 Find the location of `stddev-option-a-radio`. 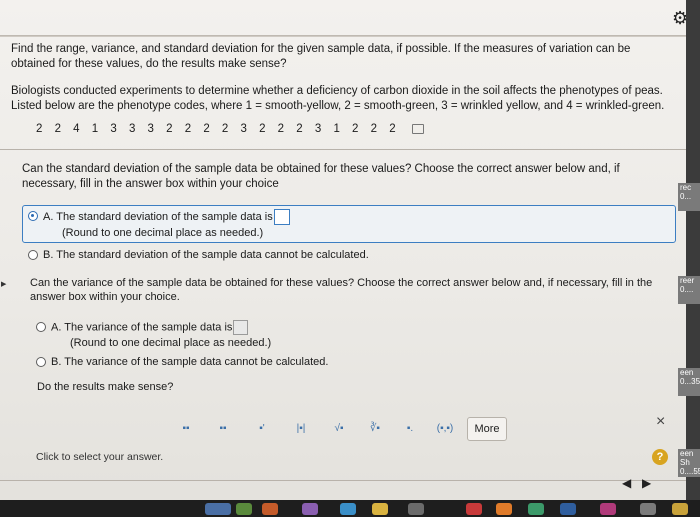

stddev-option-a-radio is located at coordinates (33, 216).